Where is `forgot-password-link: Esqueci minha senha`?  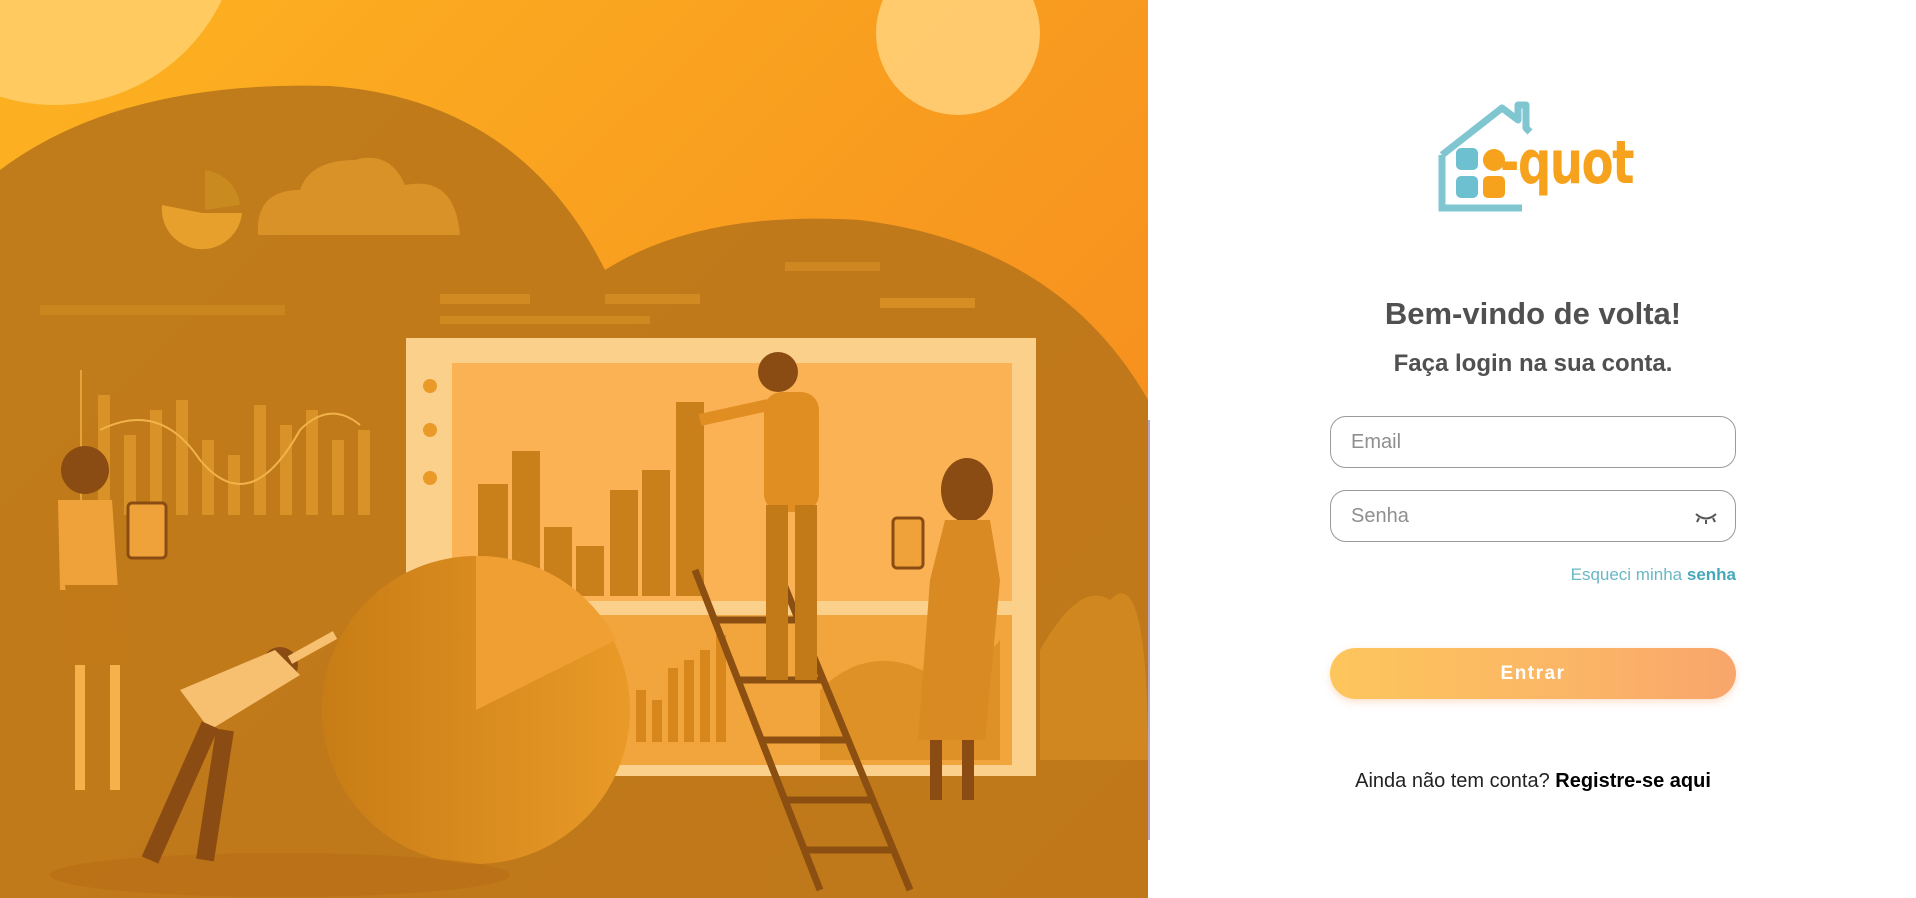
forgot-password-link: Esqueci minha senha is located at coordinates (1653, 575).